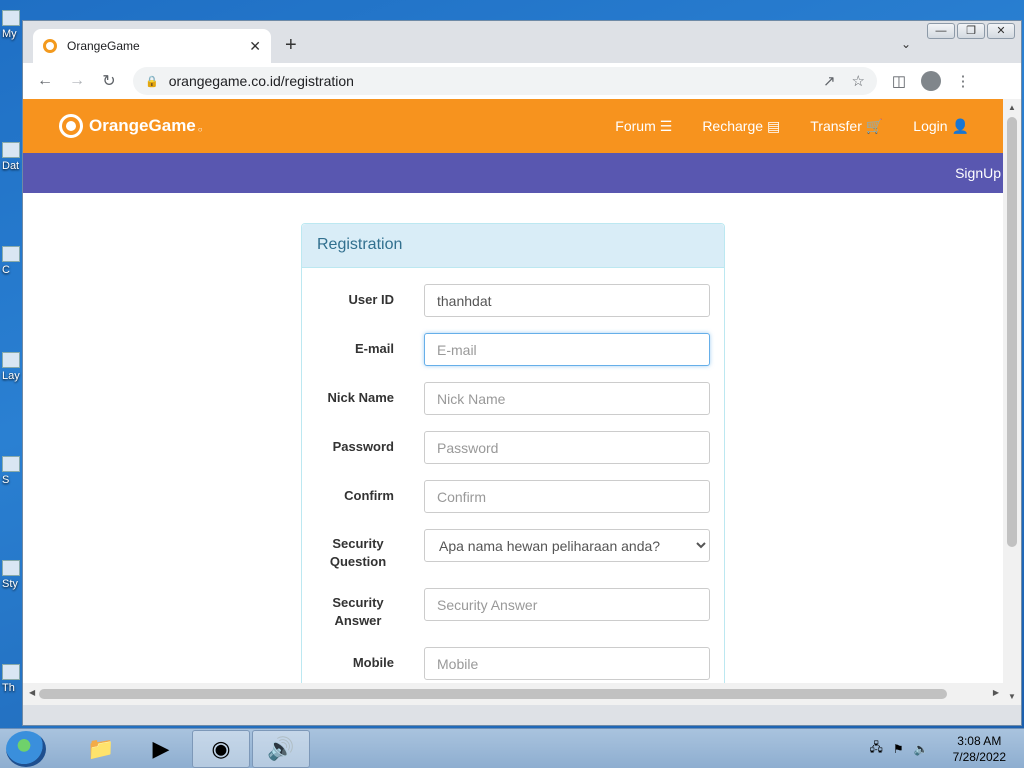  I want to click on desktop-icon-lay: Lay, so click(12, 367).